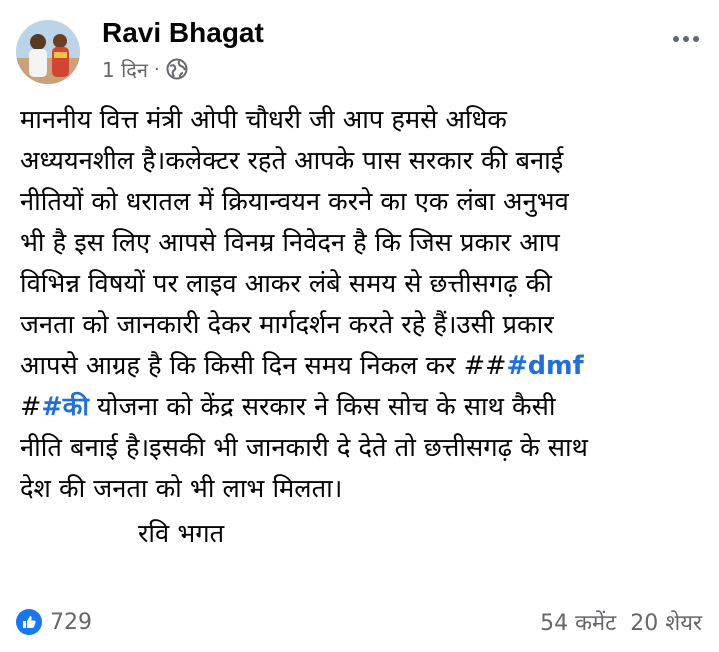 The height and width of the screenshot is (652, 719). I want to click on post-time: 1 दिन, so click(125, 69).